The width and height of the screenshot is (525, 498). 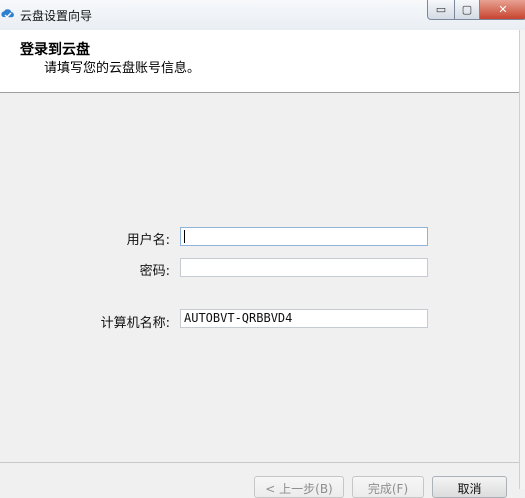 What do you see at coordinates (56, 16) in the screenshot?
I see `window-title: 云盘设置向导` at bounding box center [56, 16].